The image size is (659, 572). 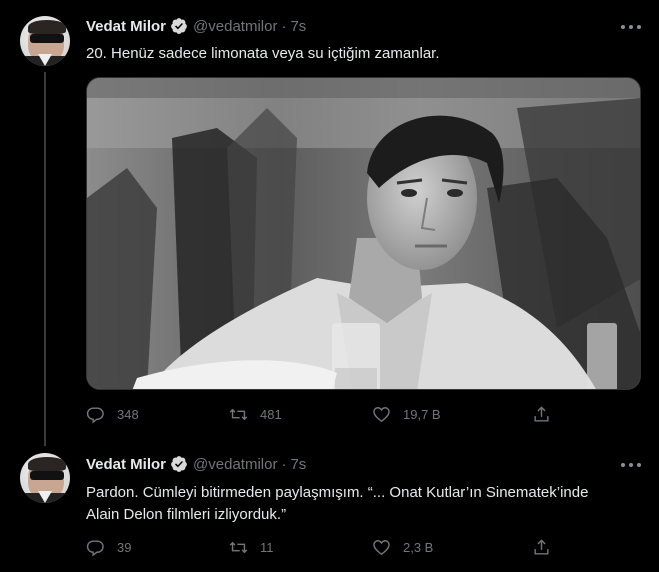 What do you see at coordinates (128, 414) in the screenshot?
I see `reply-count: 348` at bounding box center [128, 414].